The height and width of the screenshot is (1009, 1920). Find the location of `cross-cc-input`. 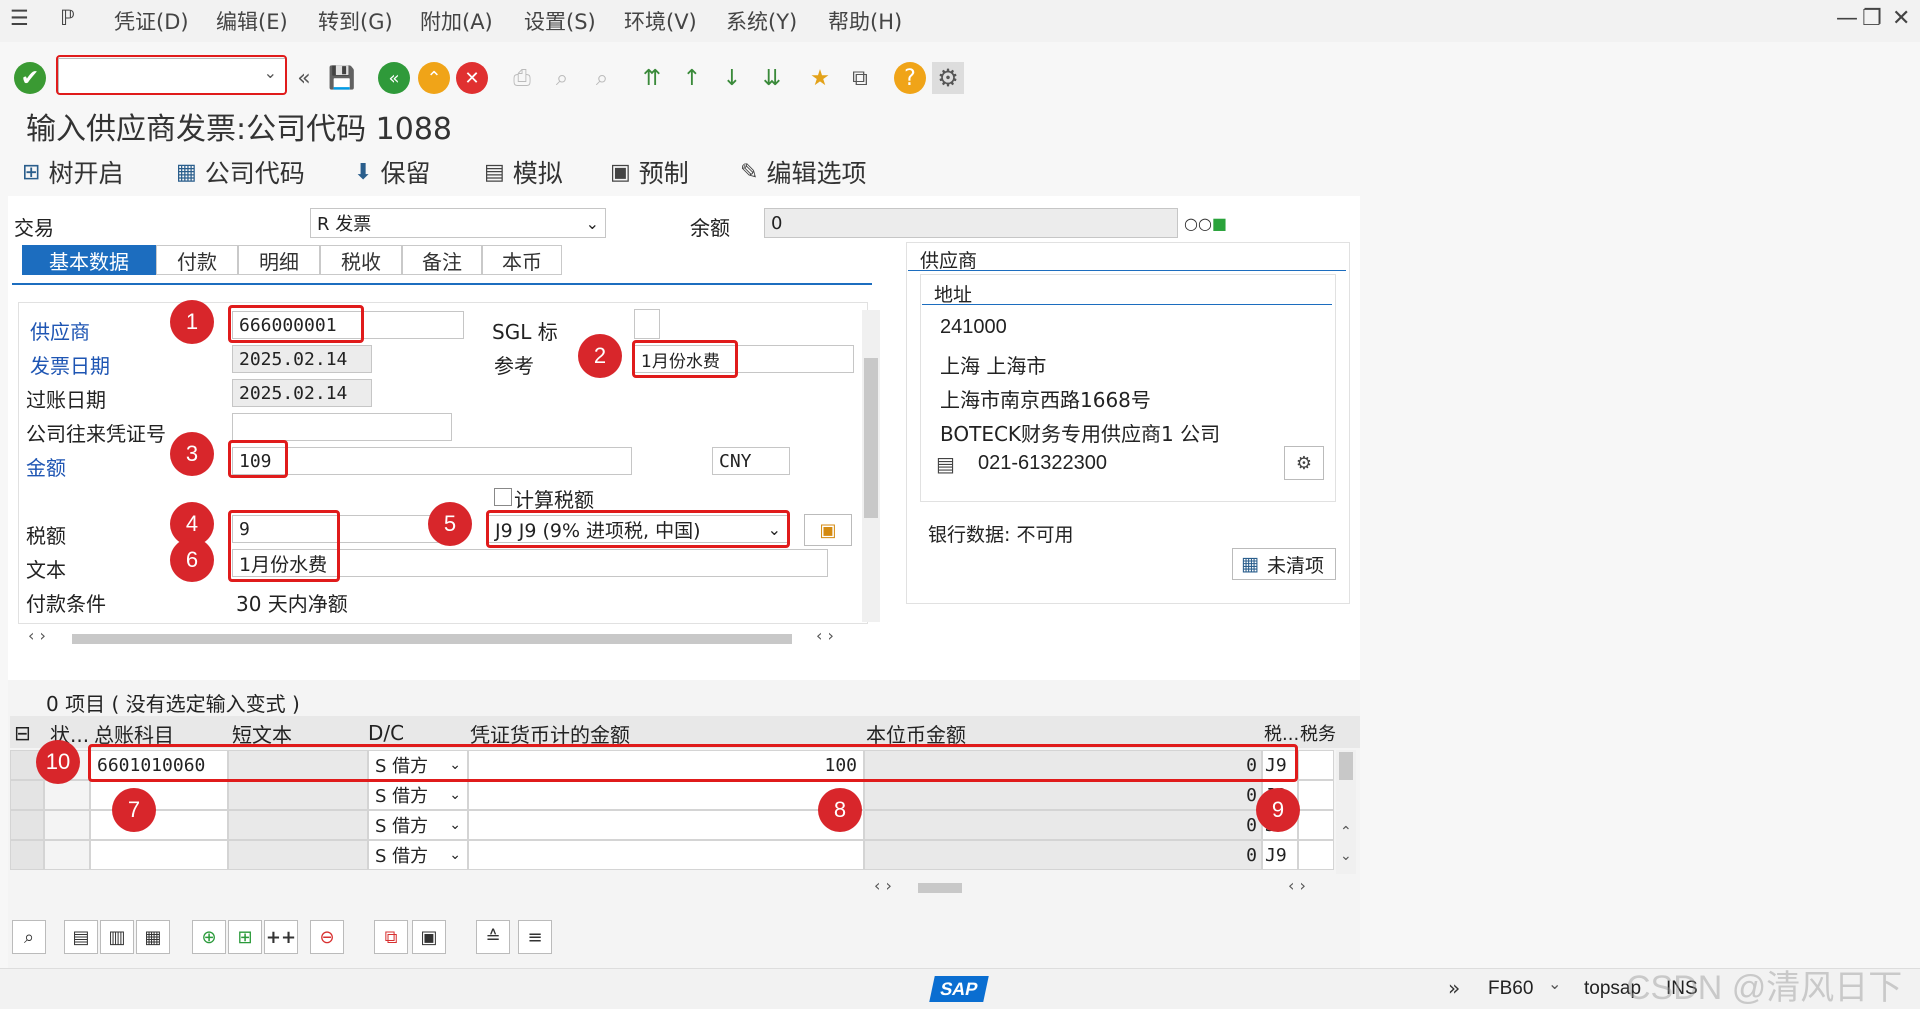

cross-cc-input is located at coordinates (342, 427).